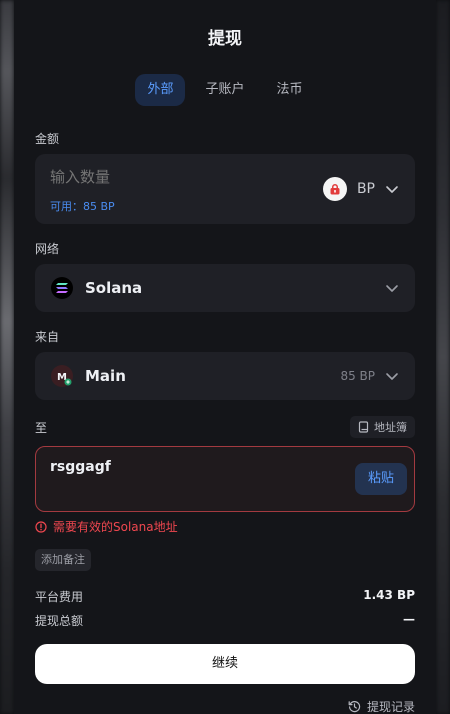  What do you see at coordinates (354, 707) in the screenshot?
I see `history-icon` at bounding box center [354, 707].